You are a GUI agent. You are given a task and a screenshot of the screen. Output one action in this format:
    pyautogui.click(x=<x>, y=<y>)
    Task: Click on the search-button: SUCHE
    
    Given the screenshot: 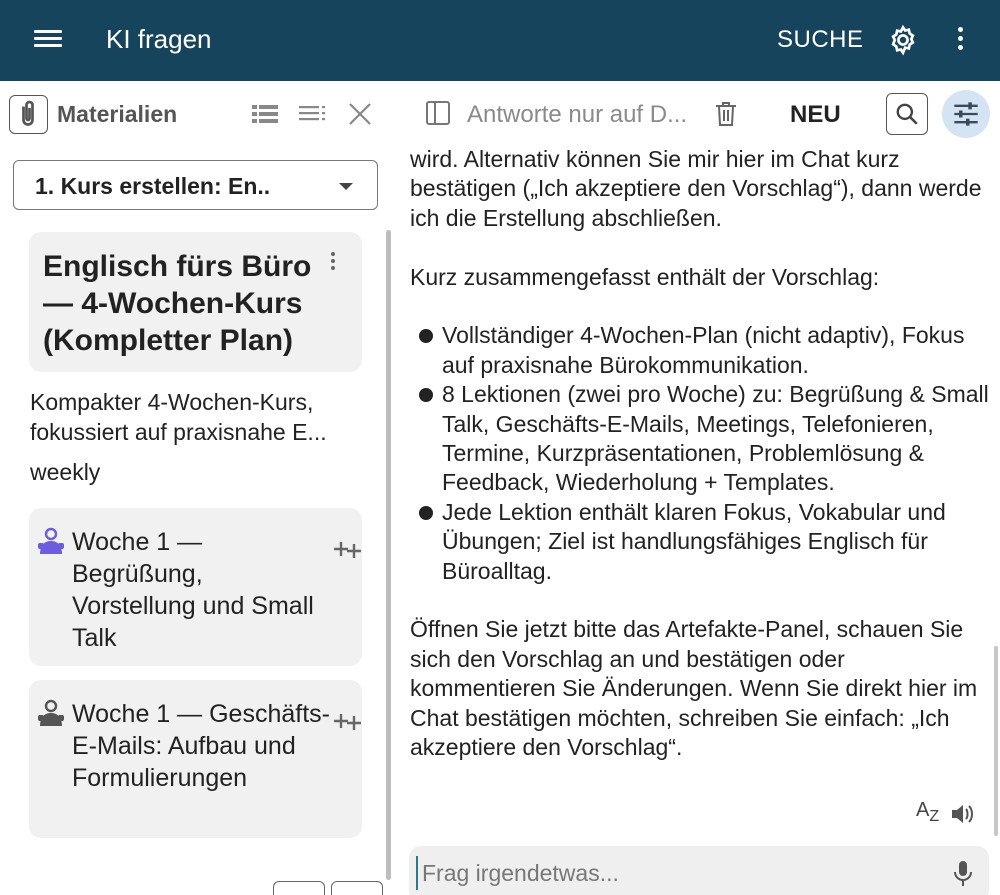 What is the action you would take?
    pyautogui.click(x=820, y=40)
    